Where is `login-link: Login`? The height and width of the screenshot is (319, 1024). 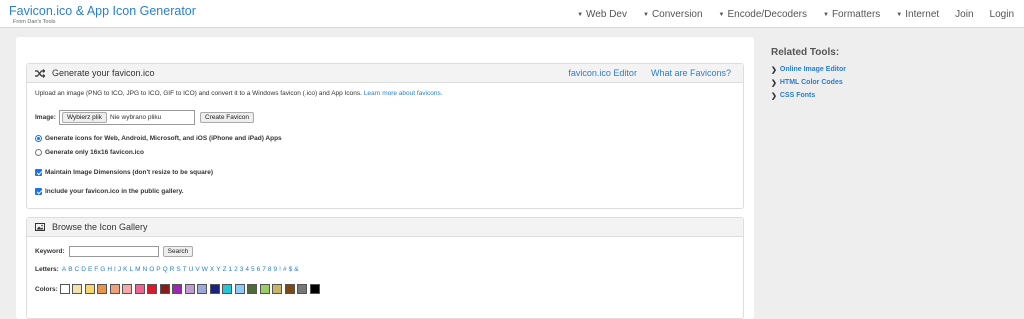 login-link: Login is located at coordinates (1002, 14).